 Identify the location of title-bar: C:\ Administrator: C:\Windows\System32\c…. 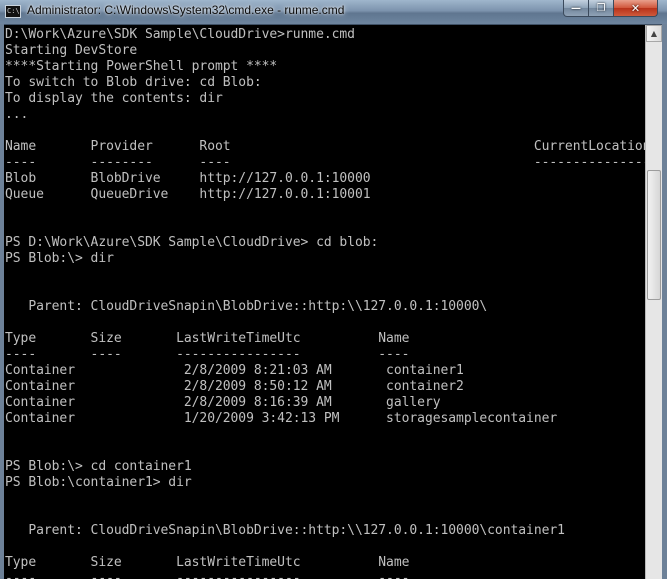
(333, 12).